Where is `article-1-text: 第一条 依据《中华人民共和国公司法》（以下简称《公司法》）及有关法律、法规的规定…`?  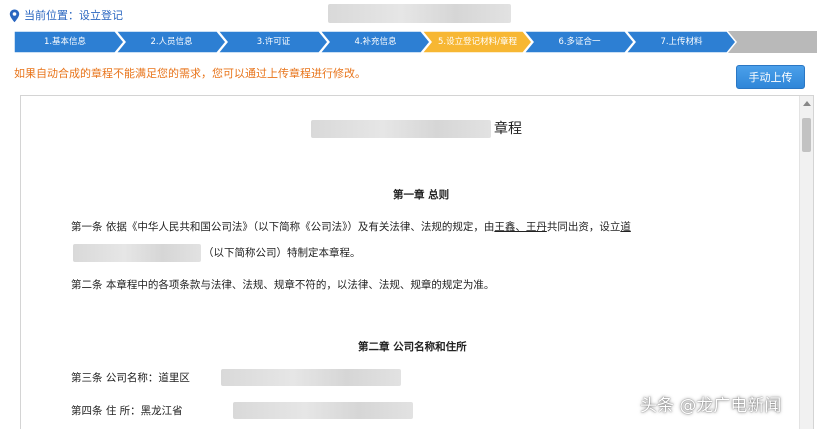
article-1-text: 第一条 依据《中华人民共和国公司法》（以下简称《公司法》）及有关法律、法规的规定… is located at coordinates (283, 227).